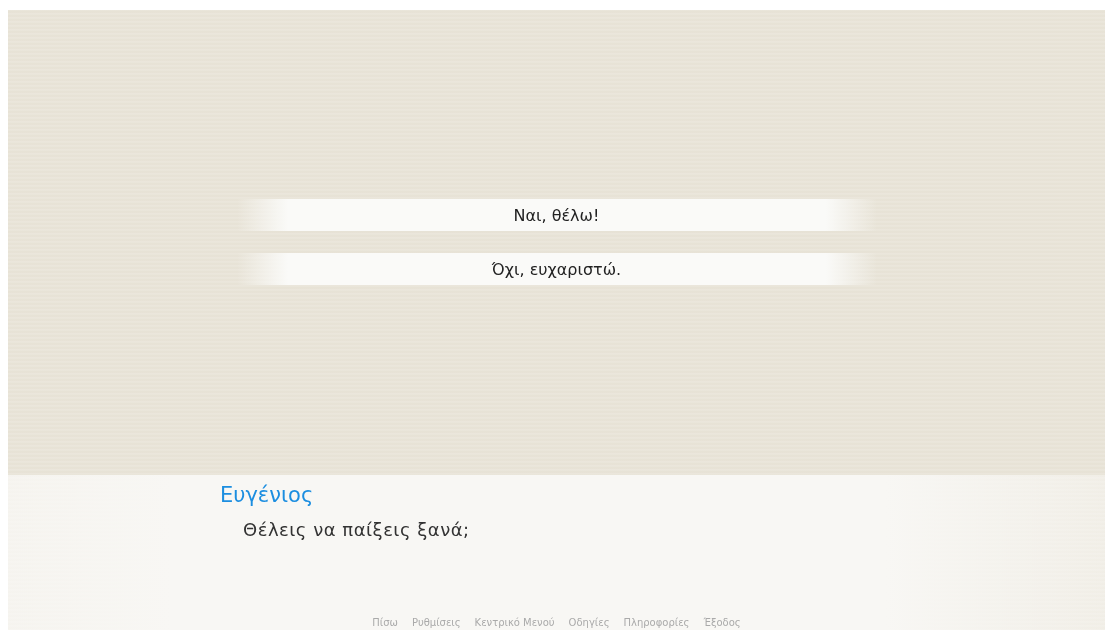  I want to click on quick-menu-item: Πληροφορίες, so click(656, 622).